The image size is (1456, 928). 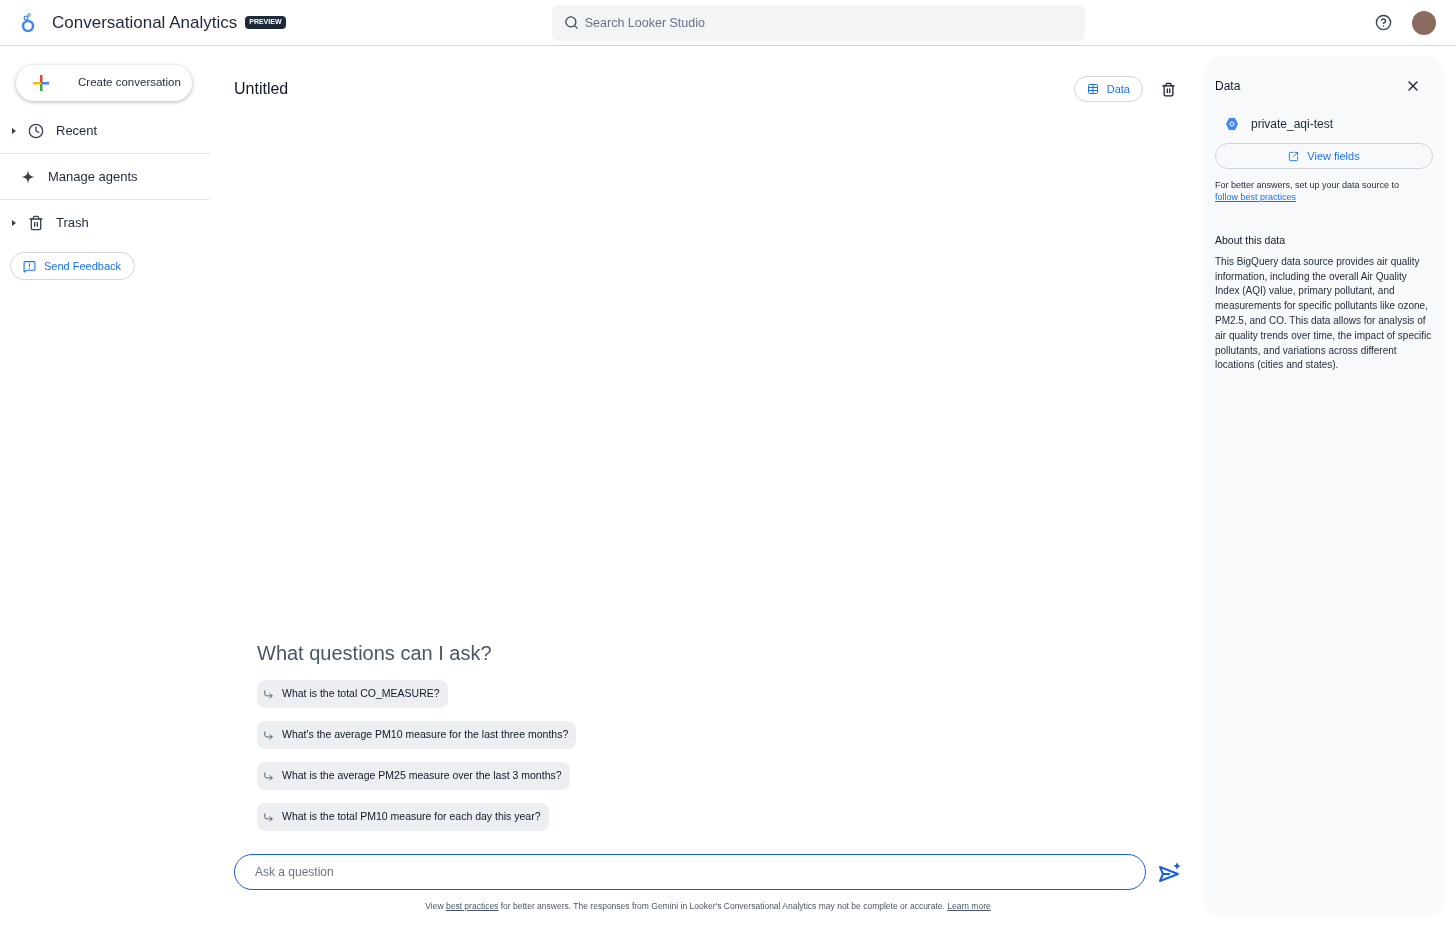 I want to click on search-icon, so click(x=571, y=22).